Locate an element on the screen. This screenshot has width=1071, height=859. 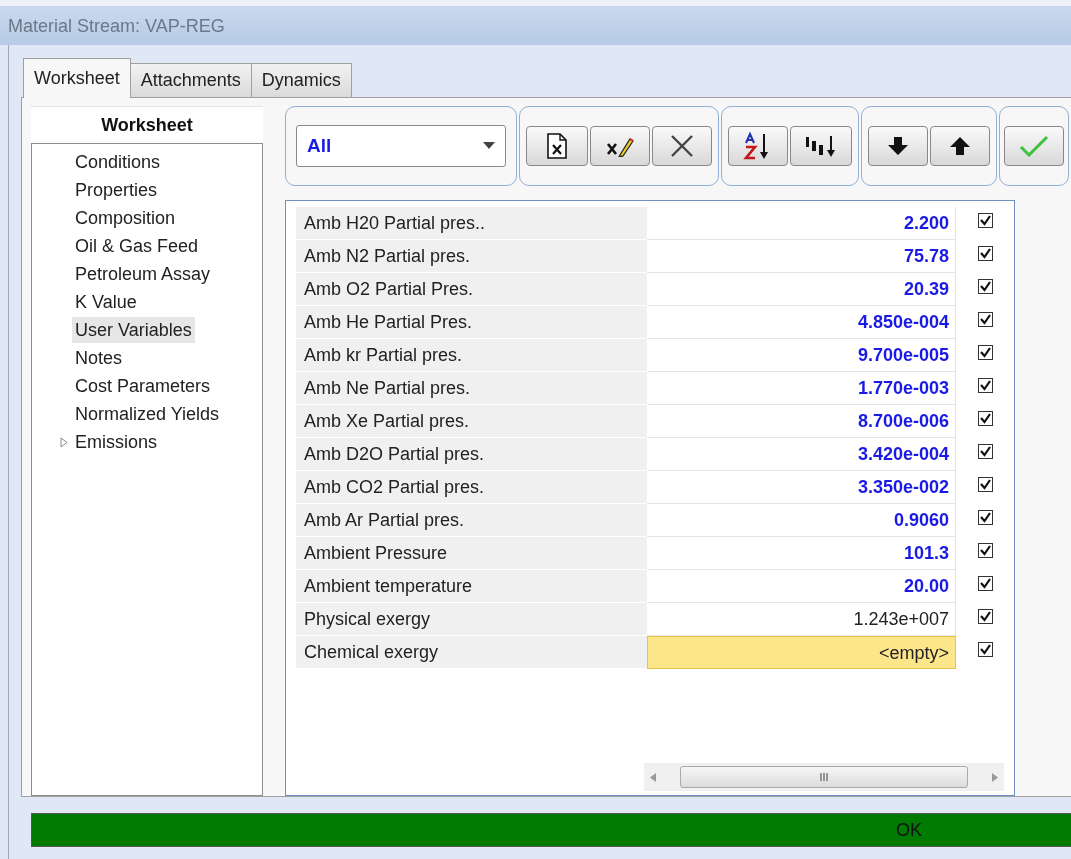
value-cell: 2.200 is located at coordinates (801, 223).